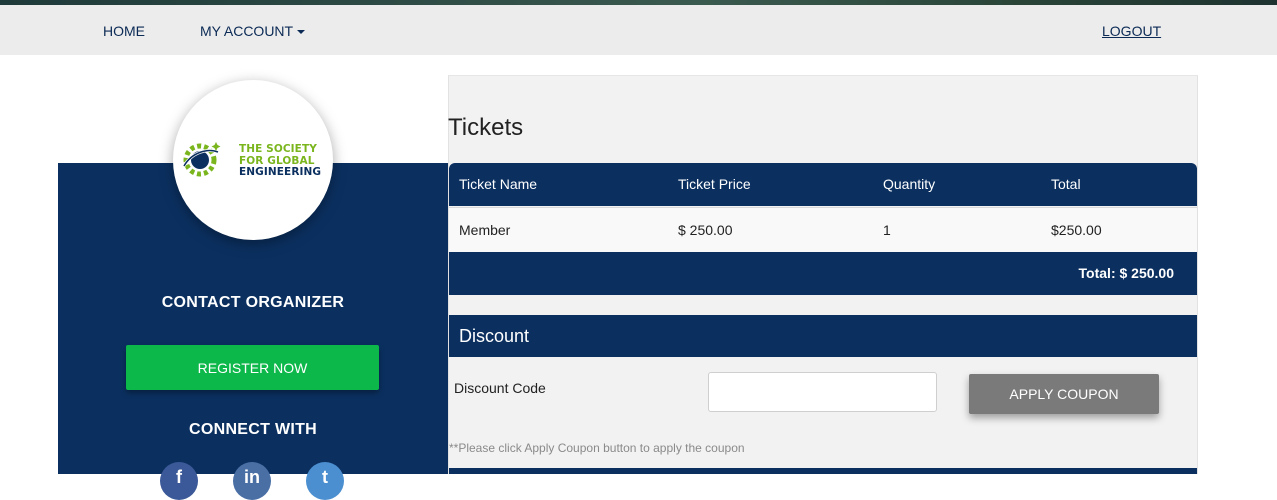  I want to click on caret-down-icon, so click(301, 32).